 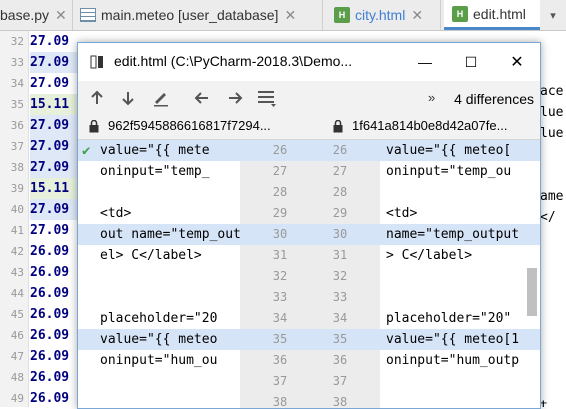 I want to click on editor-right-strip: ace lue lue ame </ t, so click(x=553, y=219).